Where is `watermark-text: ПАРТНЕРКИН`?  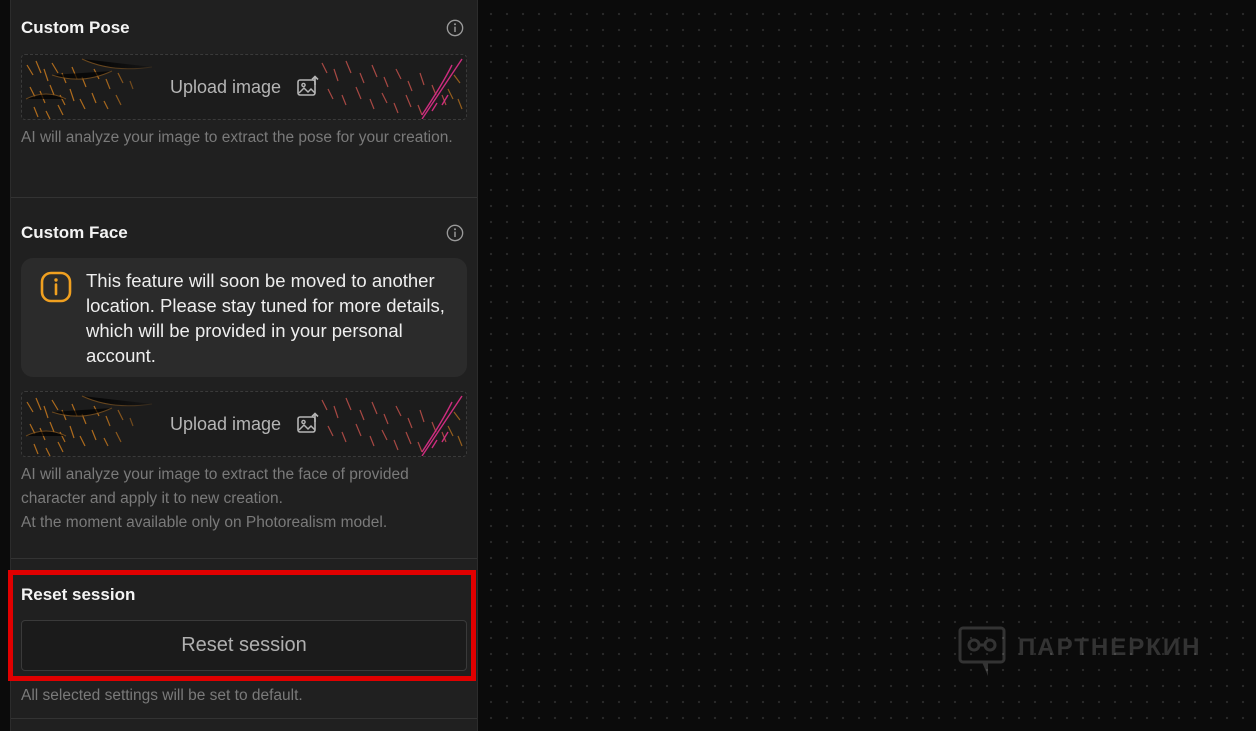
watermark-text: ПАРТНЕРКИН is located at coordinates (1110, 647).